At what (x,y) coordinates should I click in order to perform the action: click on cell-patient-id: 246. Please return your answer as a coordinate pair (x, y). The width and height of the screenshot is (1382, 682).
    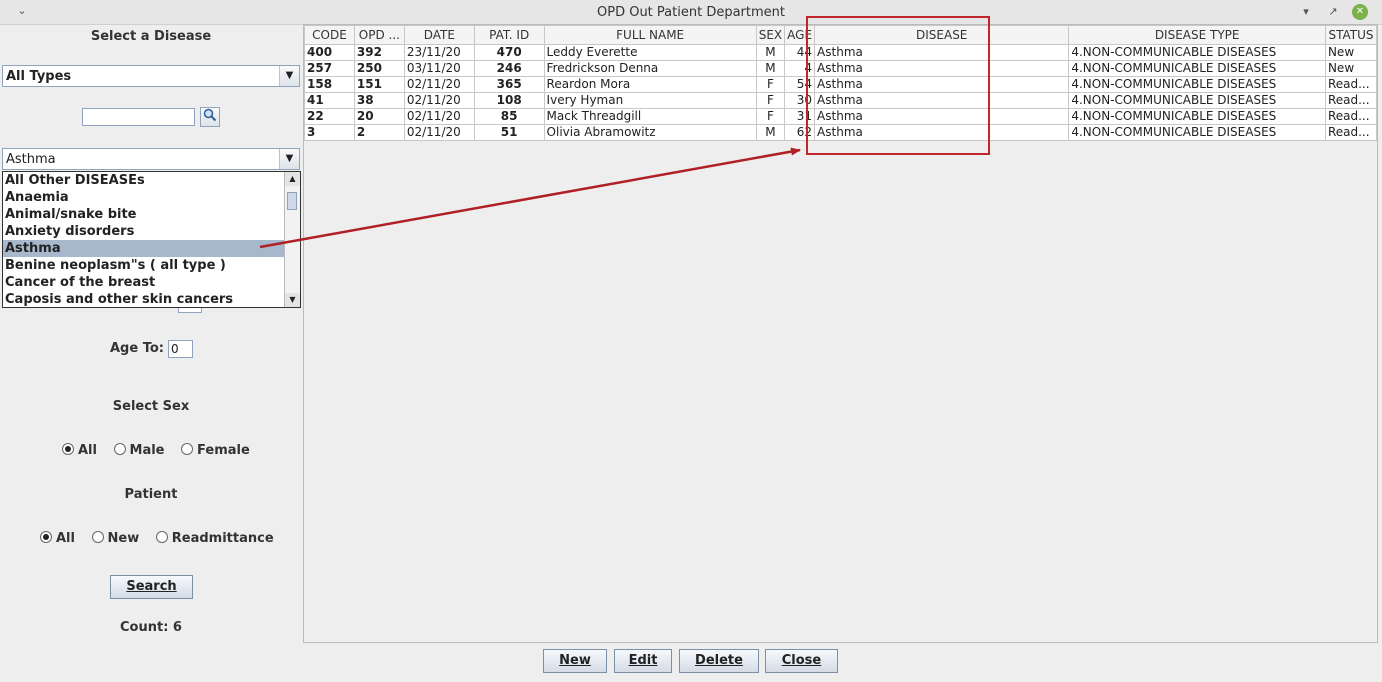
    Looking at the image, I should click on (509, 68).